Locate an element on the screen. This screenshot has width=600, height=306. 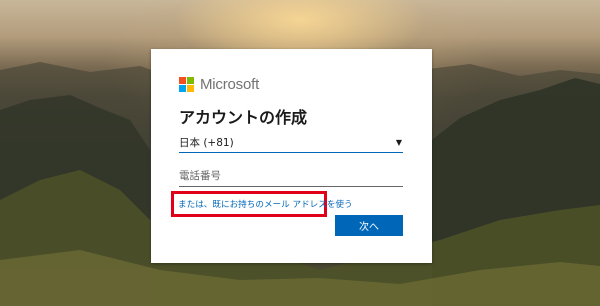
brand: Microsoft is located at coordinates (219, 84).